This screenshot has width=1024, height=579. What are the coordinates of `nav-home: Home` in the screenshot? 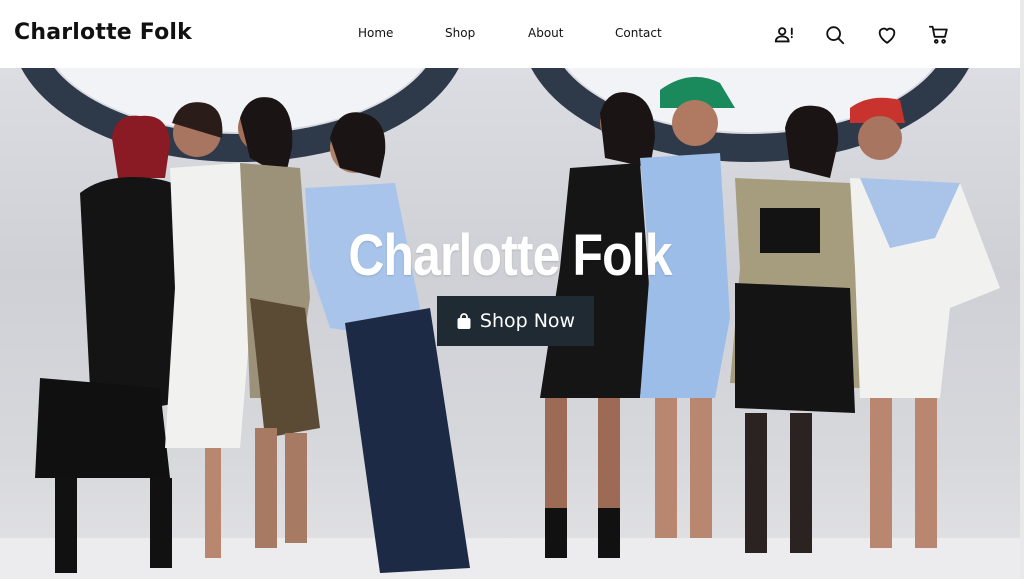 It's located at (375, 33).